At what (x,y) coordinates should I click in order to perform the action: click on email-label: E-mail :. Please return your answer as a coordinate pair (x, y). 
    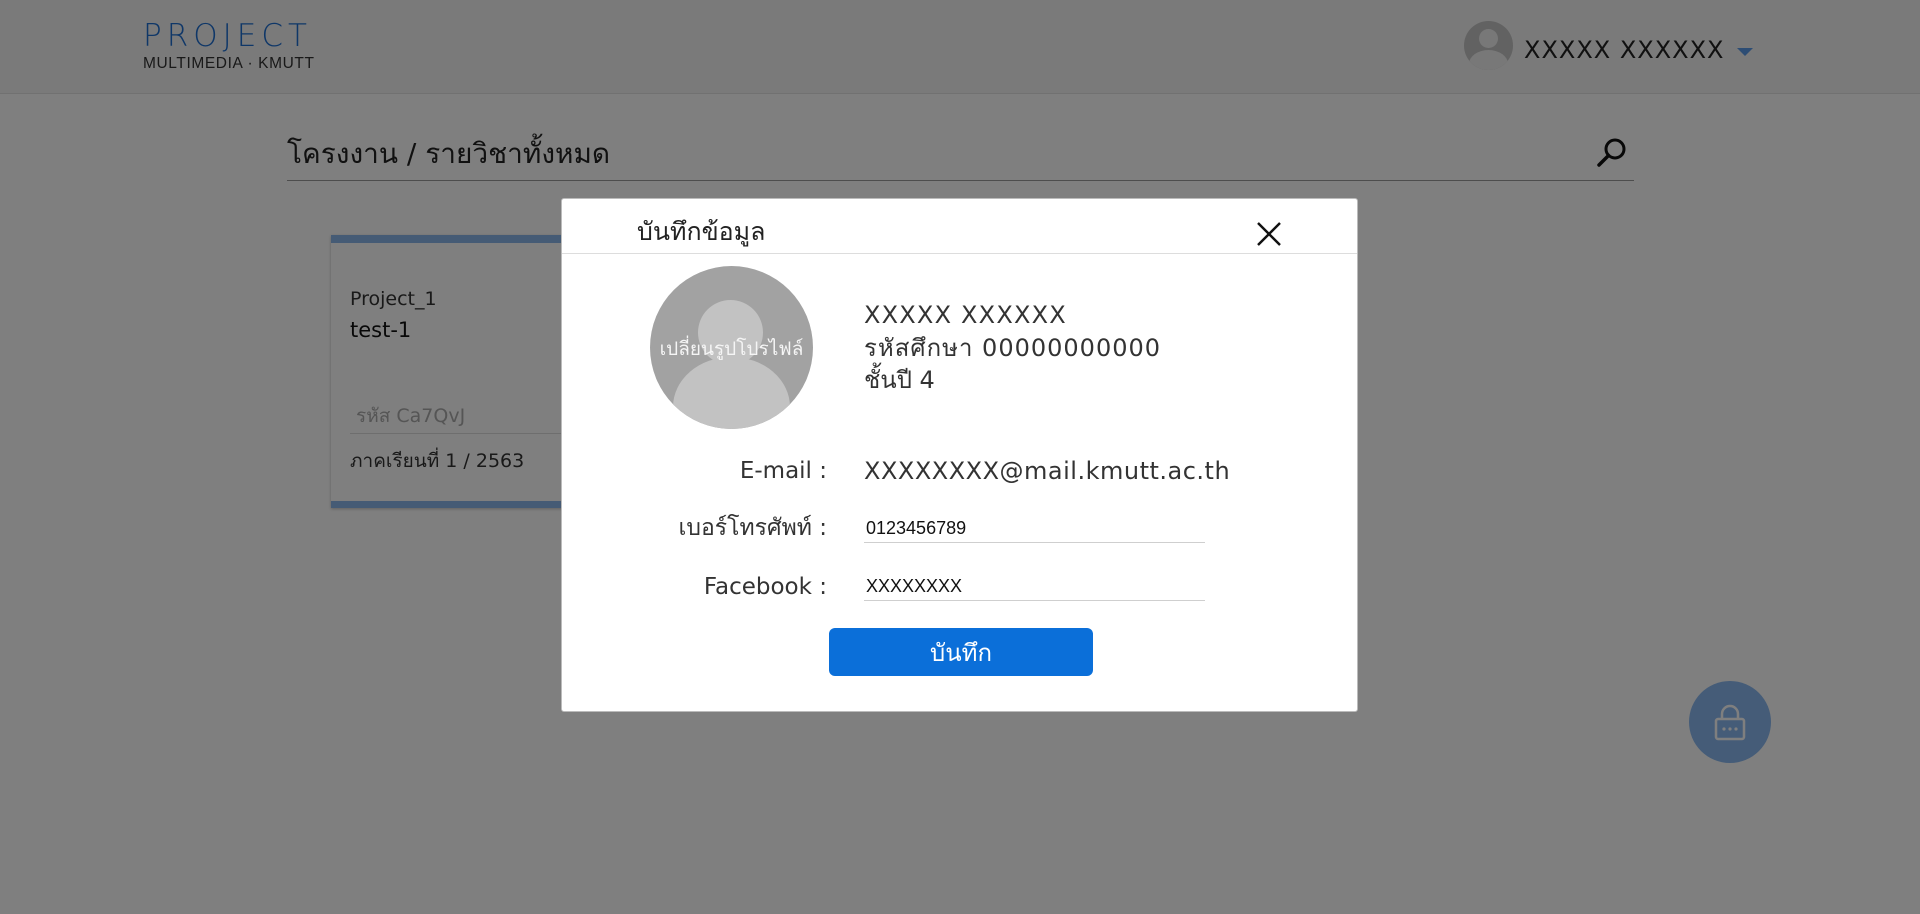
    Looking at the image, I should click on (783, 471).